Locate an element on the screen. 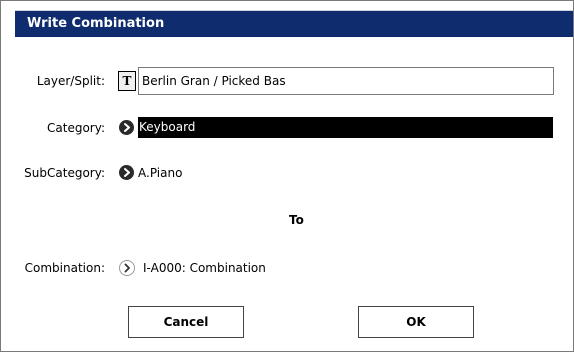 The height and width of the screenshot is (352, 574). layer-split-name-field: Berlin Gran / Picked Bas is located at coordinates (346, 81).